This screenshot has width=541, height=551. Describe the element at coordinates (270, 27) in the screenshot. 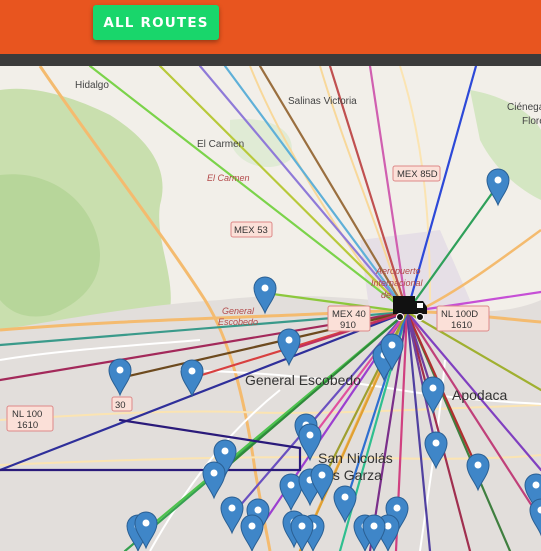

I see `top-bar: ALL ROUTES` at that location.